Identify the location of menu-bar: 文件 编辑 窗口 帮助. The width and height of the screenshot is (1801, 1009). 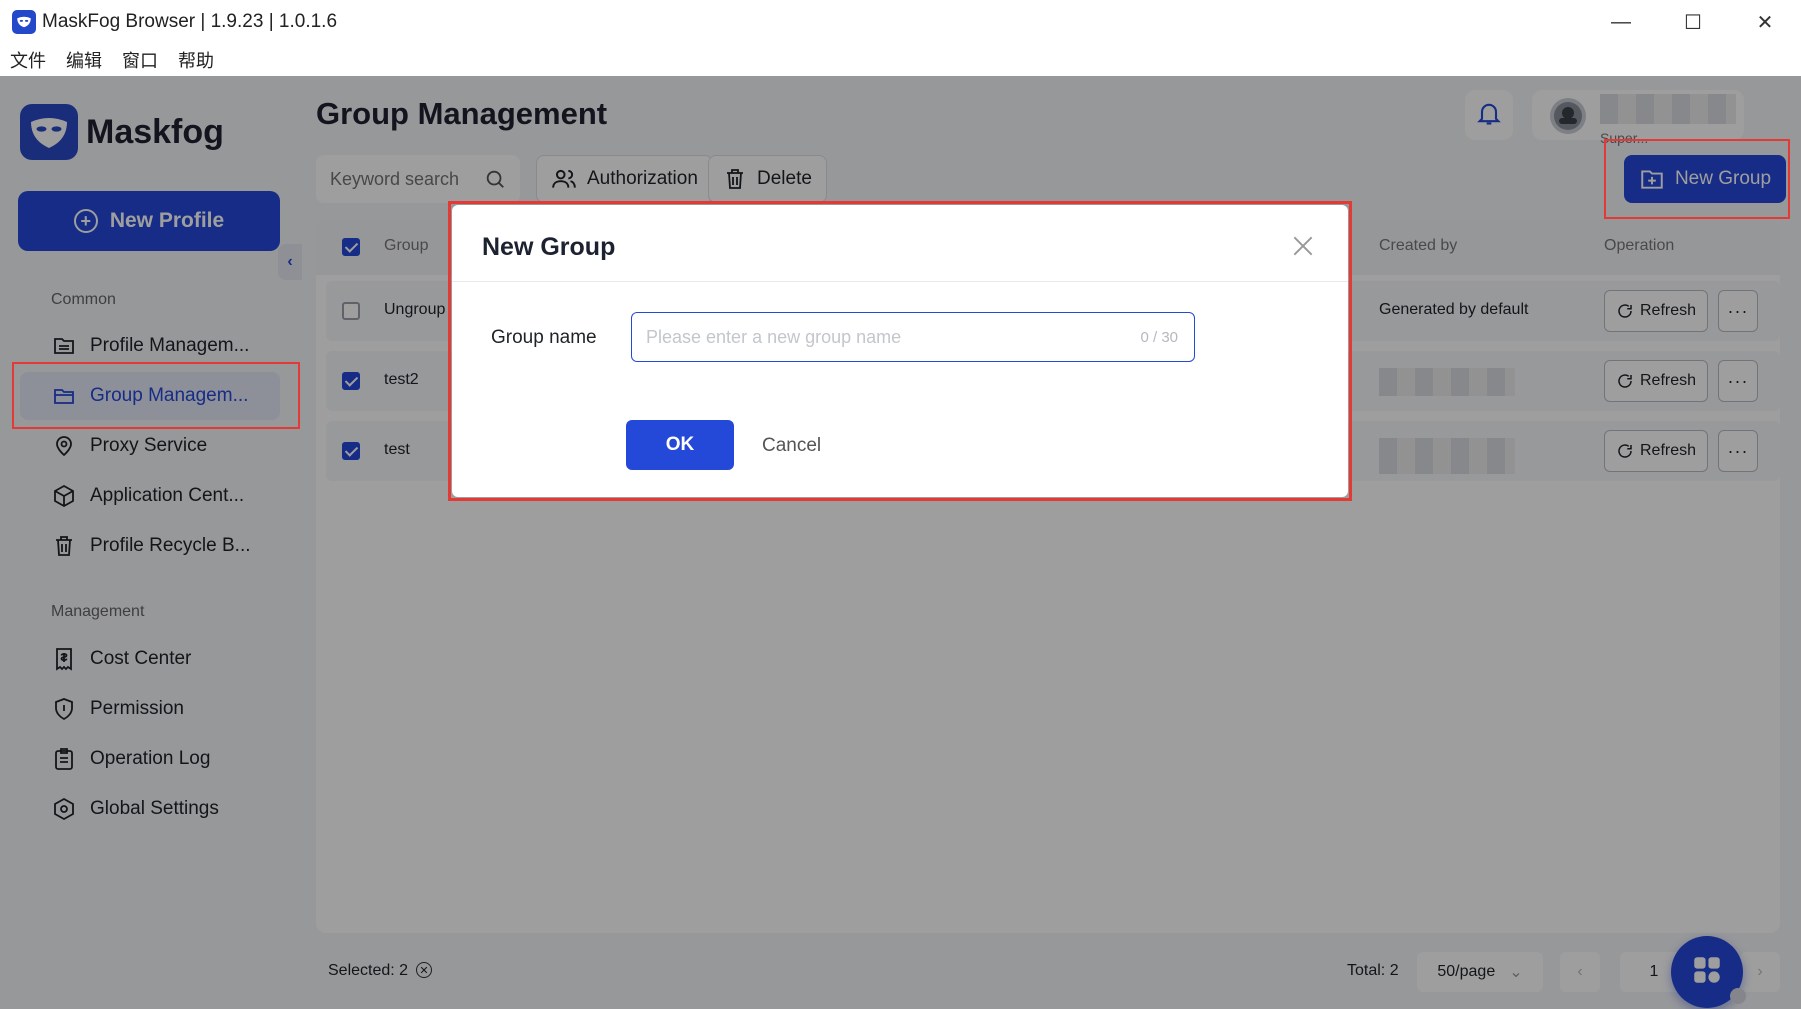
(900, 60).